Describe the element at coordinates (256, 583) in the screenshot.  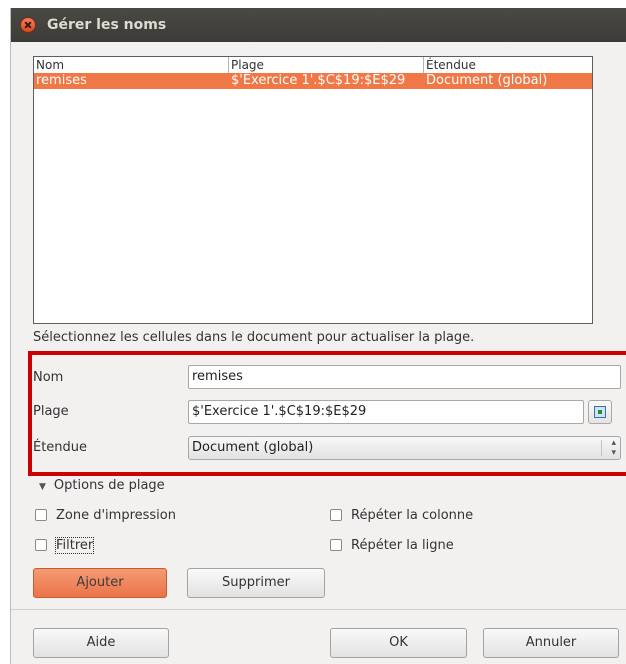
I see `delete-button: Supprimer` at that location.